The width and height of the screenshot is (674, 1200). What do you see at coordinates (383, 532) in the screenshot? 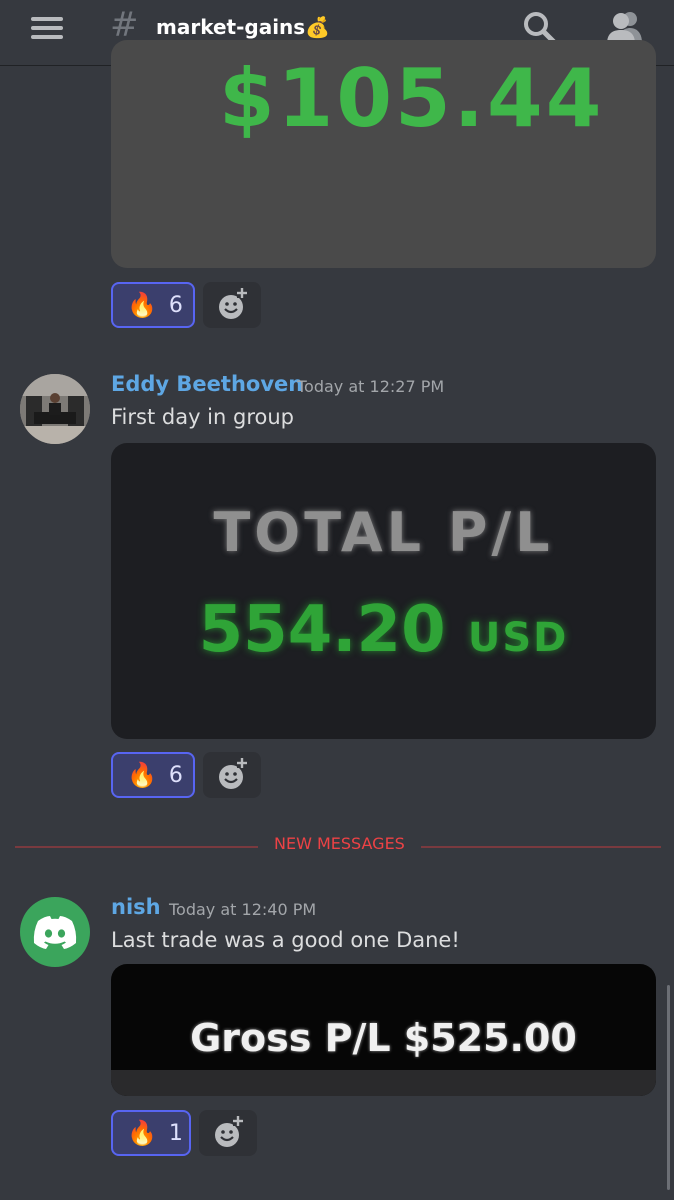
I see `image-text-title: TOTAL P/L` at bounding box center [383, 532].